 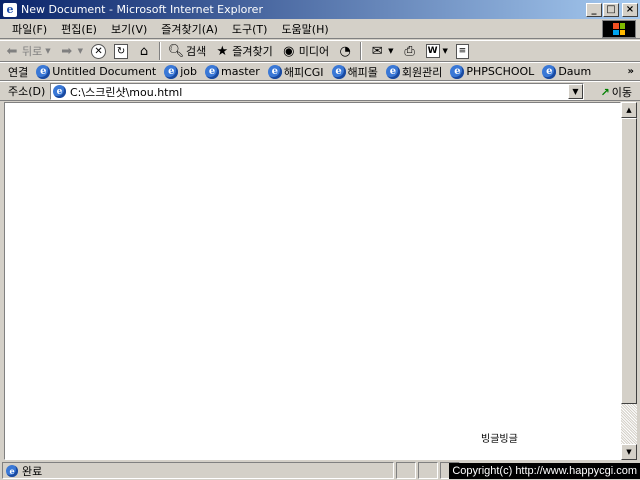 What do you see at coordinates (629, 424) in the screenshot?
I see `scroll-track` at bounding box center [629, 424].